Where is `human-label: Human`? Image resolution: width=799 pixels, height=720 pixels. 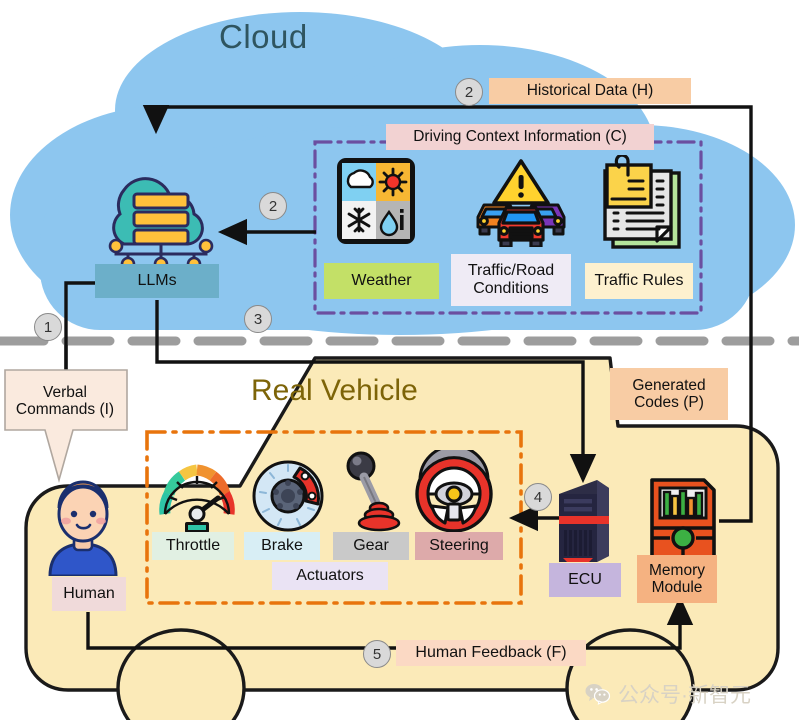 human-label: Human is located at coordinates (89, 594).